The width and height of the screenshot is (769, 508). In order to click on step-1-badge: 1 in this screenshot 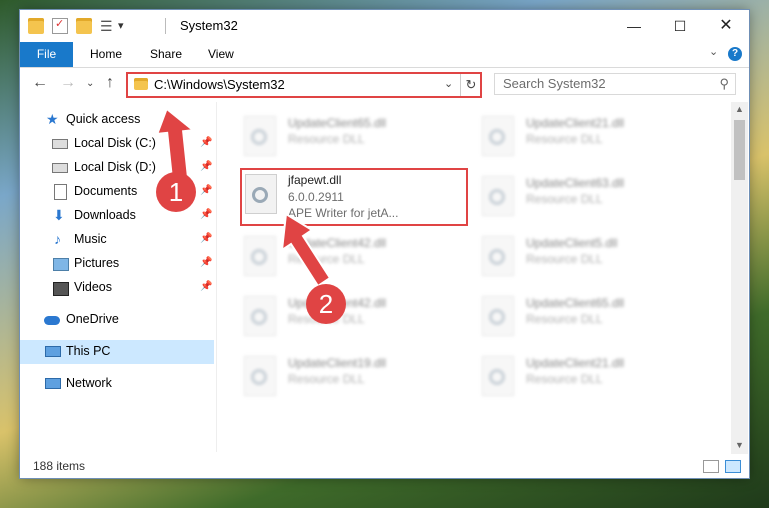, I will do `click(176, 192)`.